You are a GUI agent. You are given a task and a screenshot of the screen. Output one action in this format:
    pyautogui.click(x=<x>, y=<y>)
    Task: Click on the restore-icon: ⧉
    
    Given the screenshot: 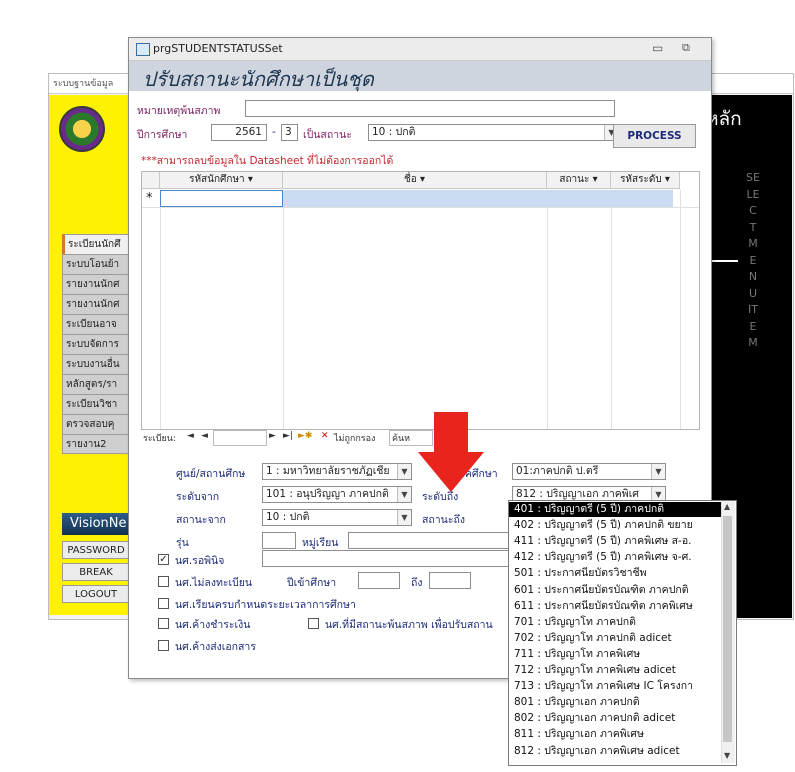 What is the action you would take?
    pyautogui.click(x=686, y=48)
    